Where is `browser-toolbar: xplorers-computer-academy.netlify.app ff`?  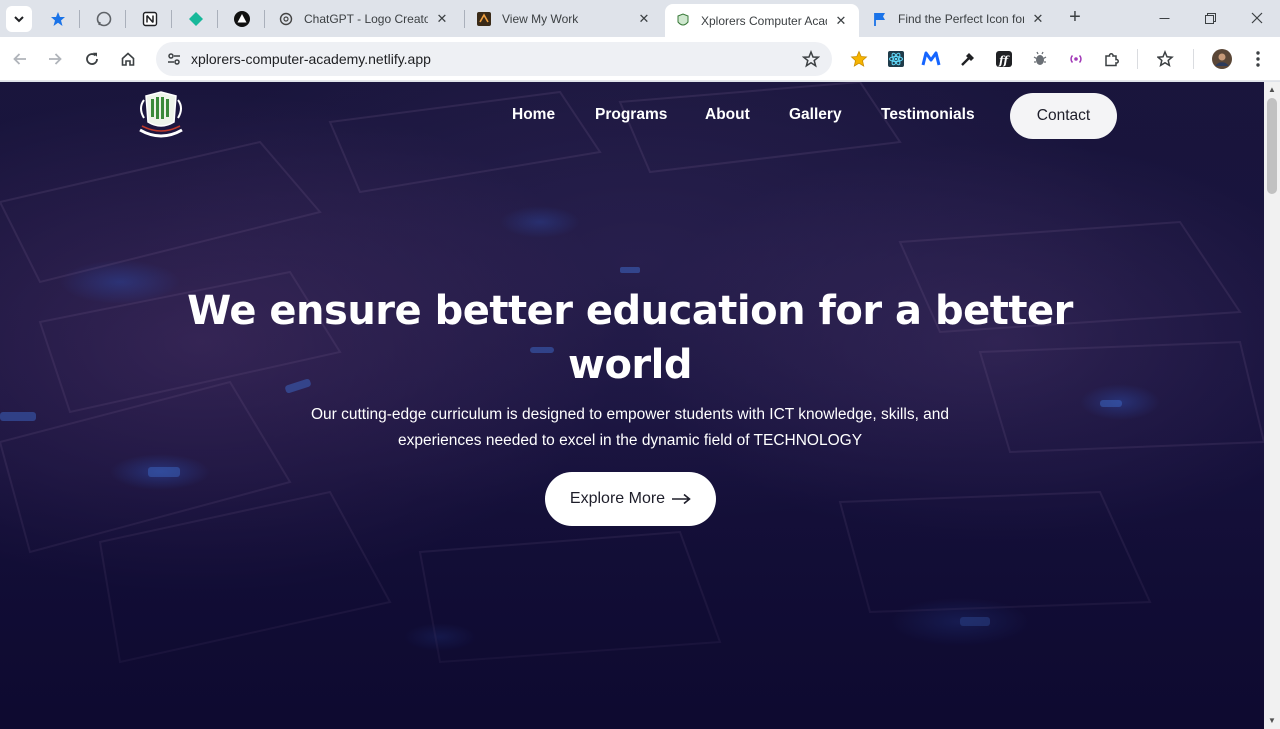 browser-toolbar: xplorers-computer-academy.netlify.app ff is located at coordinates (640, 59).